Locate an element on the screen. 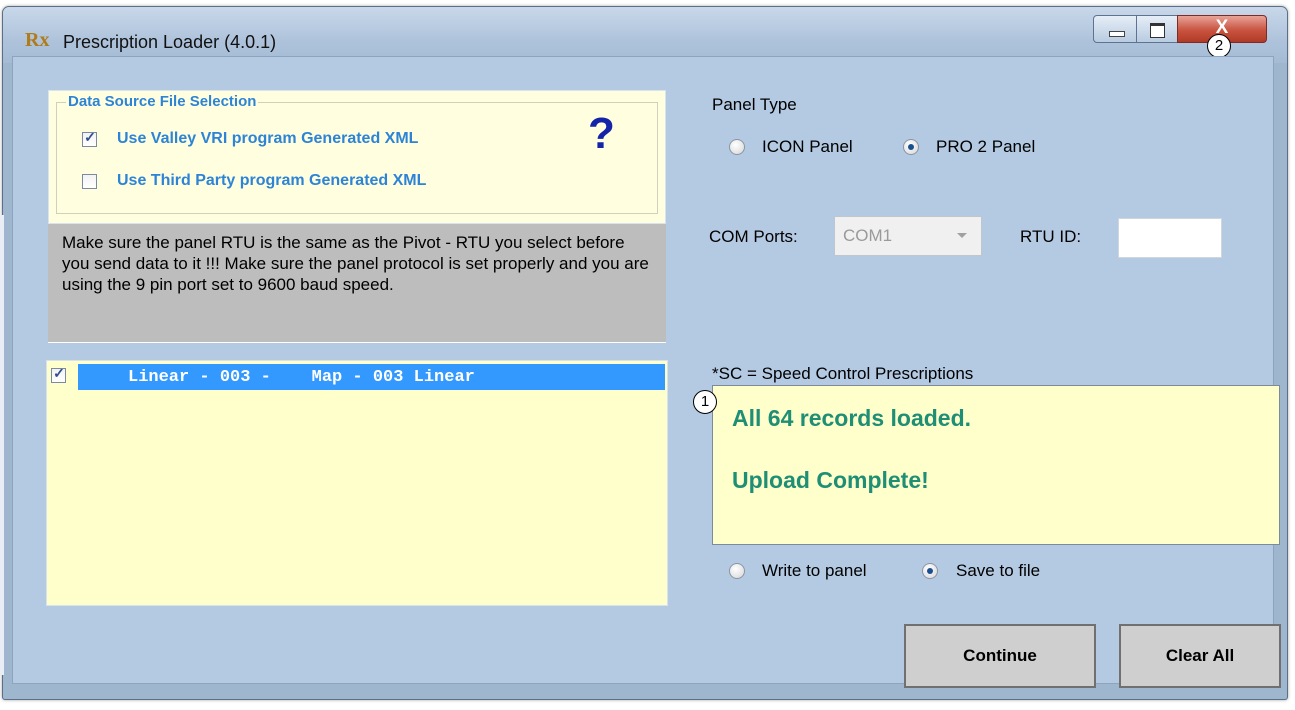 This screenshot has height=710, width=1295. maximize-button is located at coordinates (1157, 29).